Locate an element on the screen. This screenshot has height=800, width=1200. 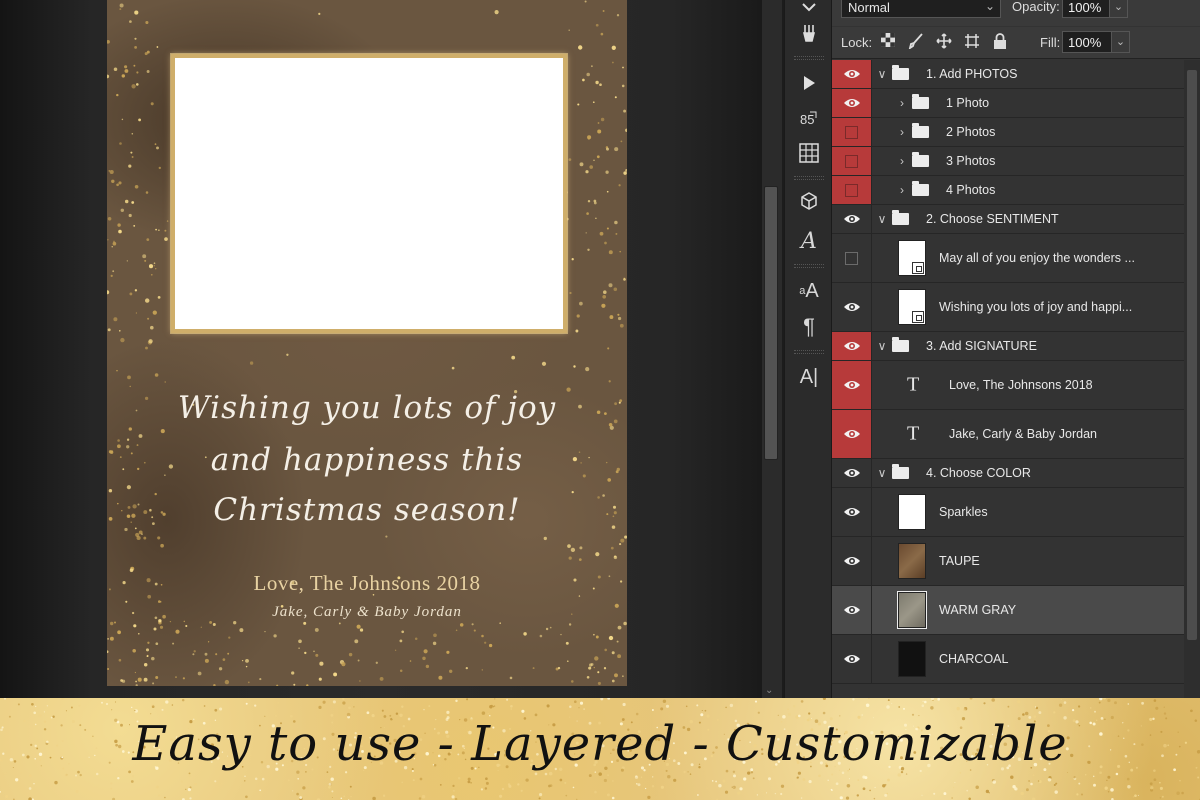
layer-group-row: › 1 Photo is located at coordinates (1008, 103).